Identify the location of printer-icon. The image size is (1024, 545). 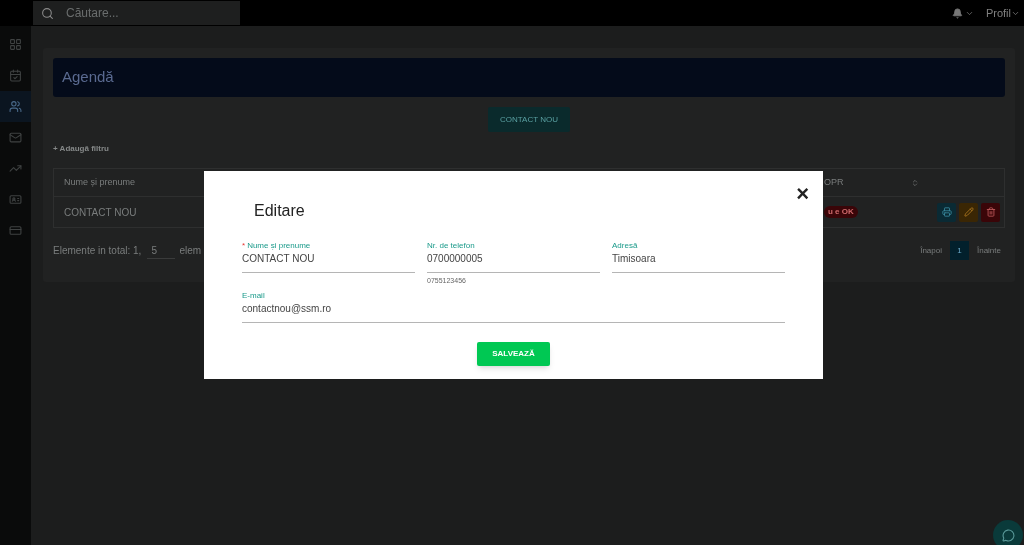
(946, 212).